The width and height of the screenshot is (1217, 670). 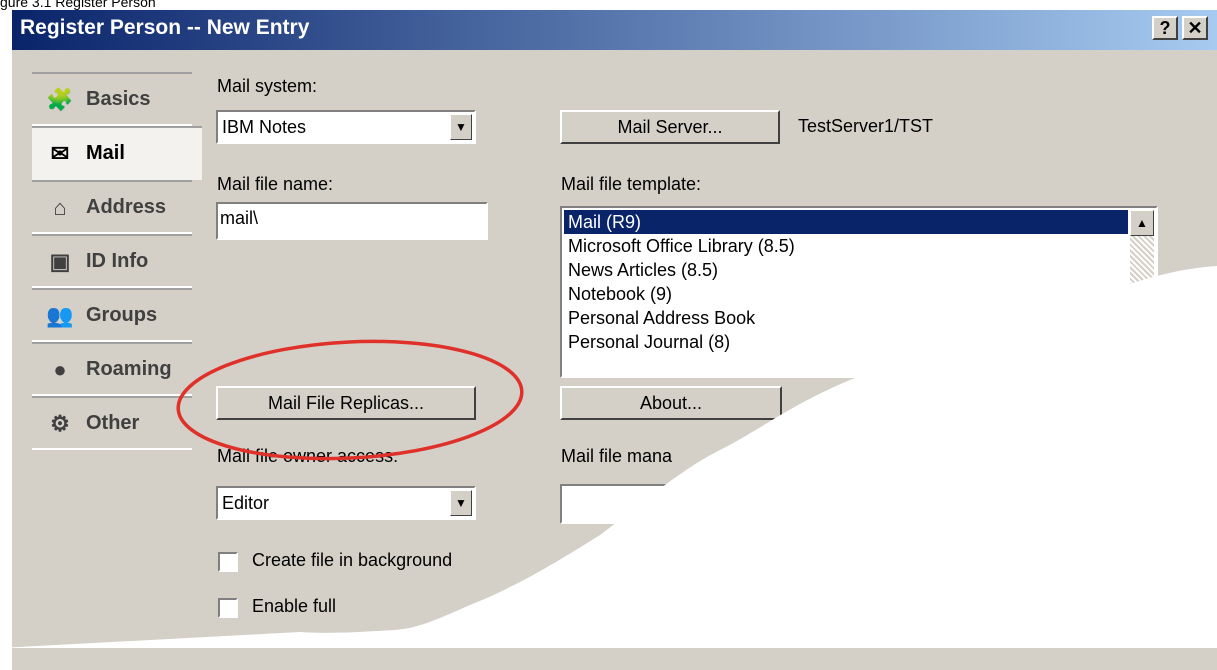 I want to click on mail-file-manager-field, so click(x=650, y=504).